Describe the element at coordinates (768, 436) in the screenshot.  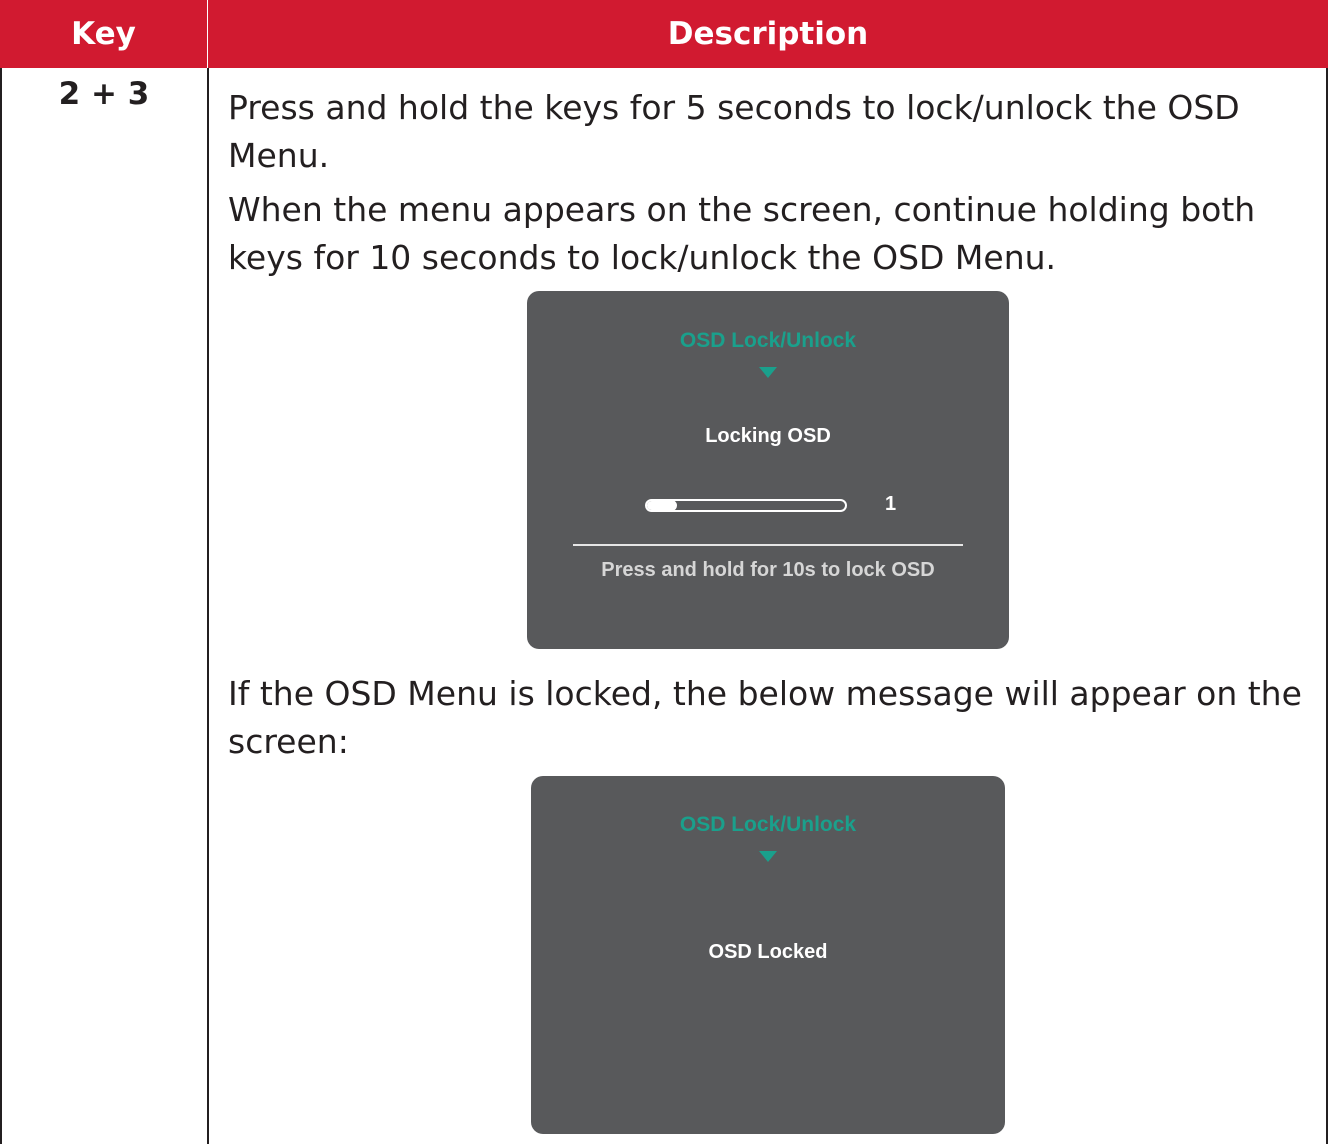
I see `osd-message: Locking OSD` at that location.